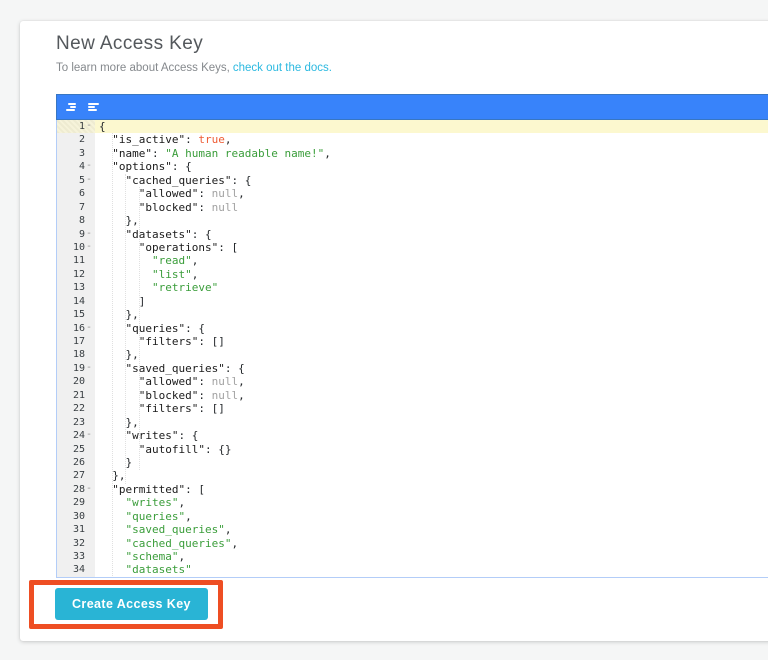 The width and height of the screenshot is (768, 660). Describe the element at coordinates (155, 556) in the screenshot. I see `code-line: "schema",` at that location.